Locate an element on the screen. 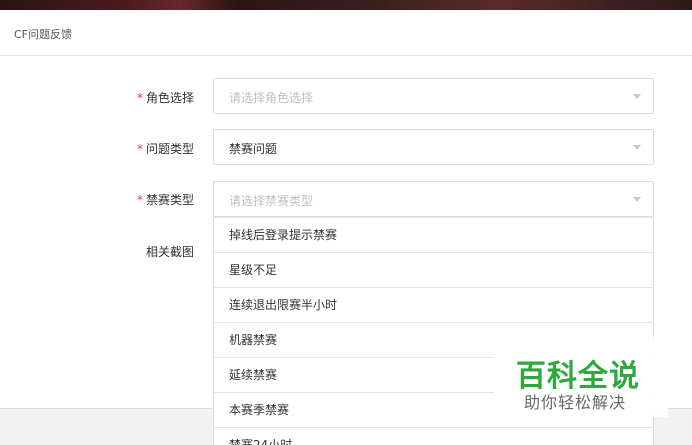 This screenshot has height=445, width=692. role-select-placeholder: 请选择角色选择 is located at coordinates (271, 98).